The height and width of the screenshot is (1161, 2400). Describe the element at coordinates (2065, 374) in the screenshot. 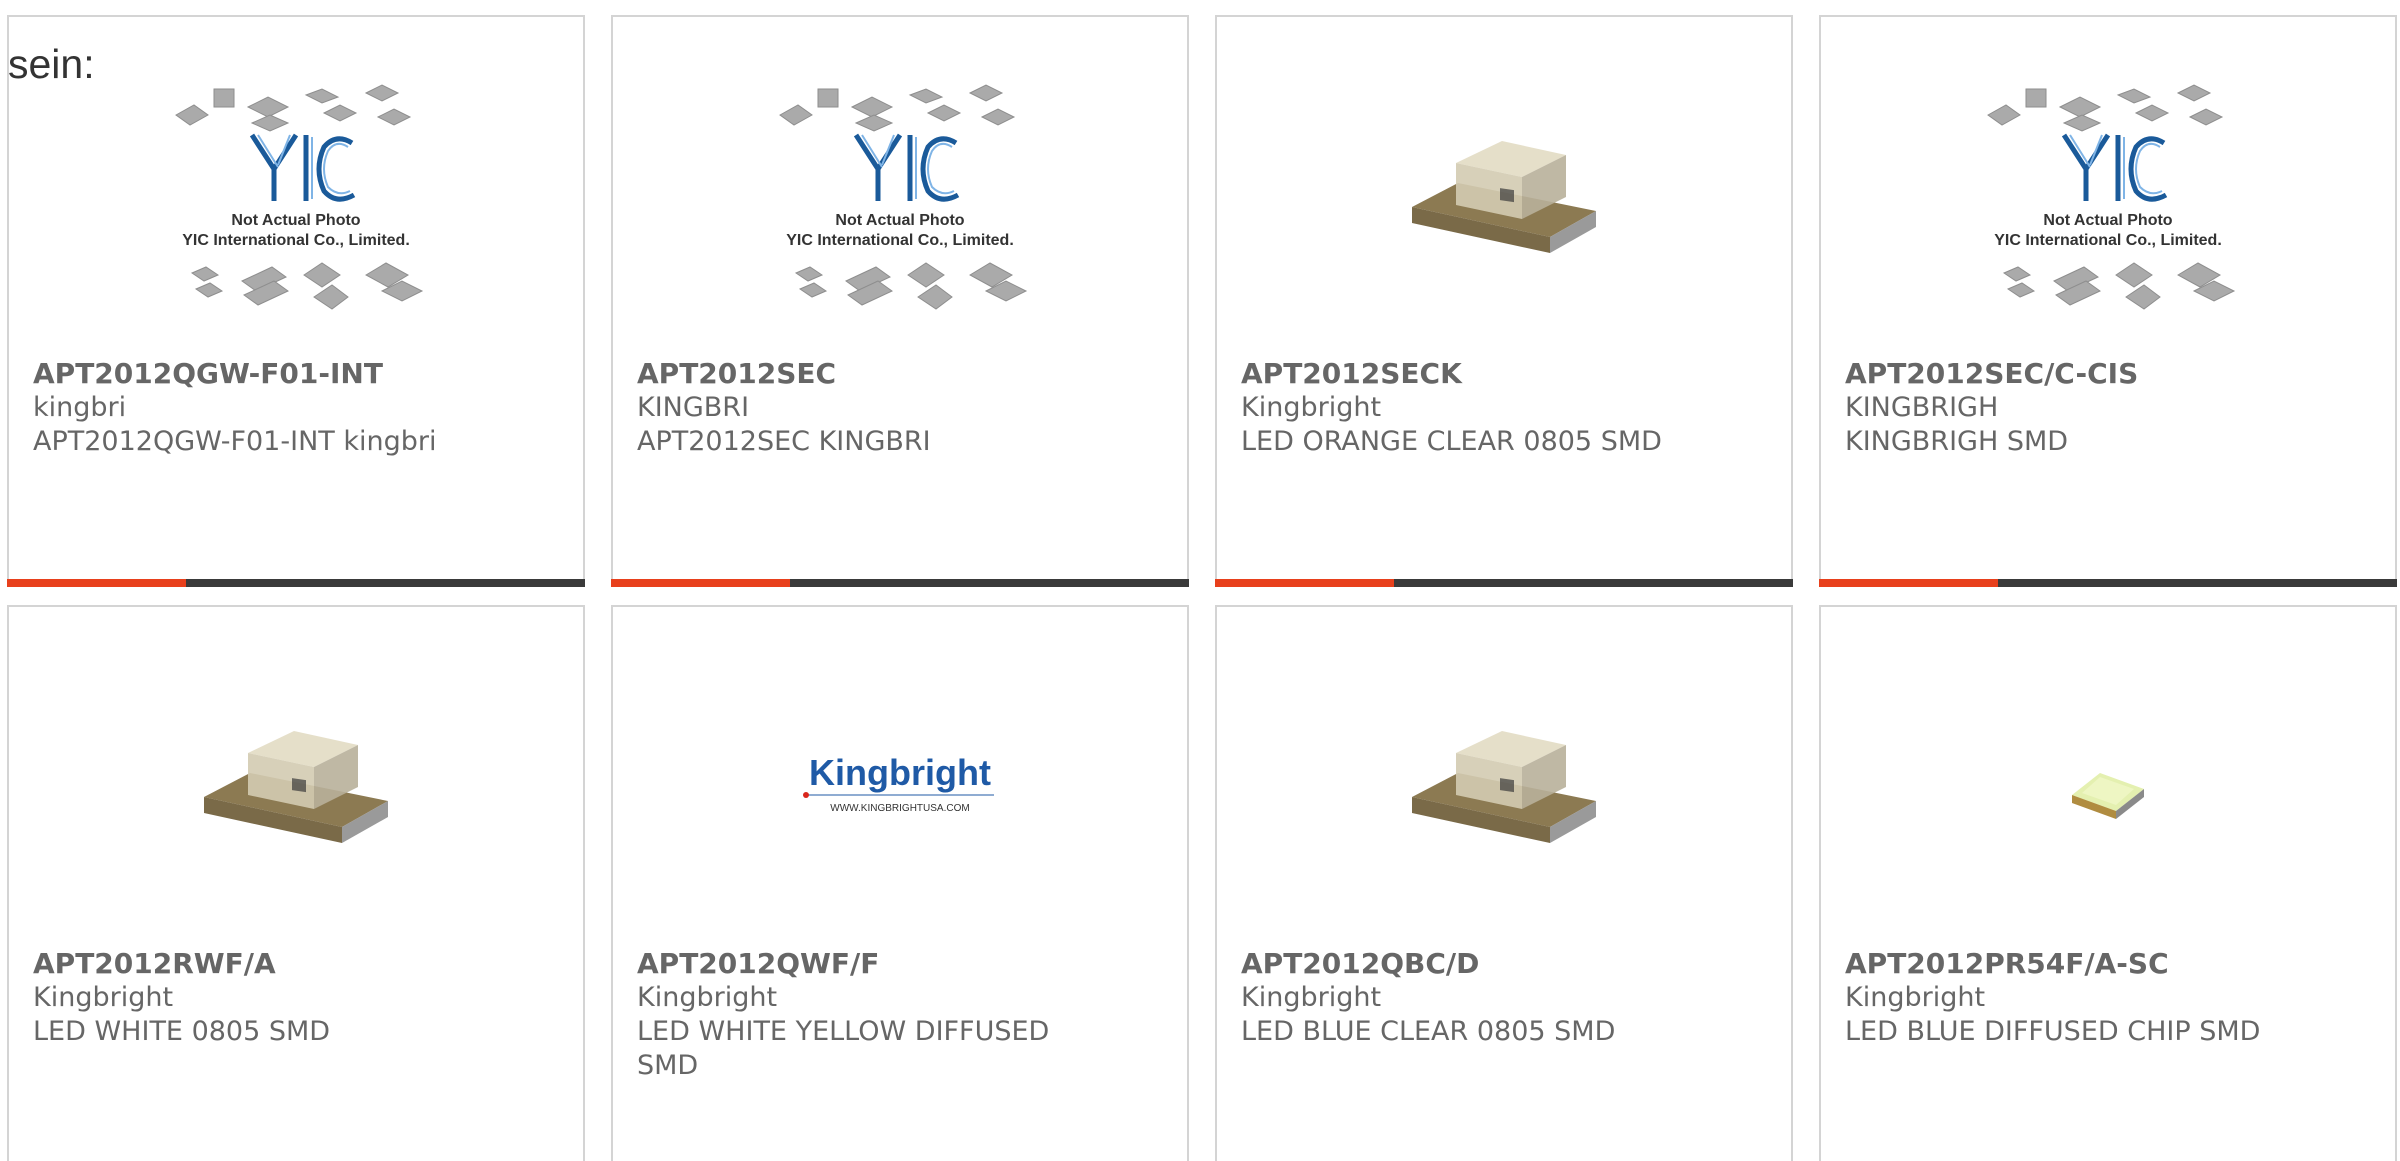

I see `part-number-link: APT2012SEC/C-CIS` at that location.